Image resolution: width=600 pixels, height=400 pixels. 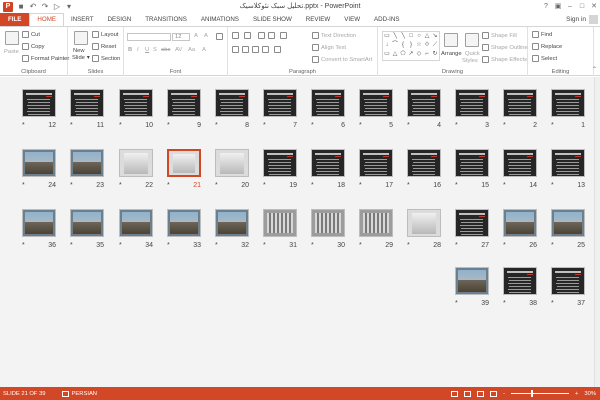 What do you see at coordinates (435, 45) in the screenshot?
I see `shape-glyph: ⟋` at bounding box center [435, 45].